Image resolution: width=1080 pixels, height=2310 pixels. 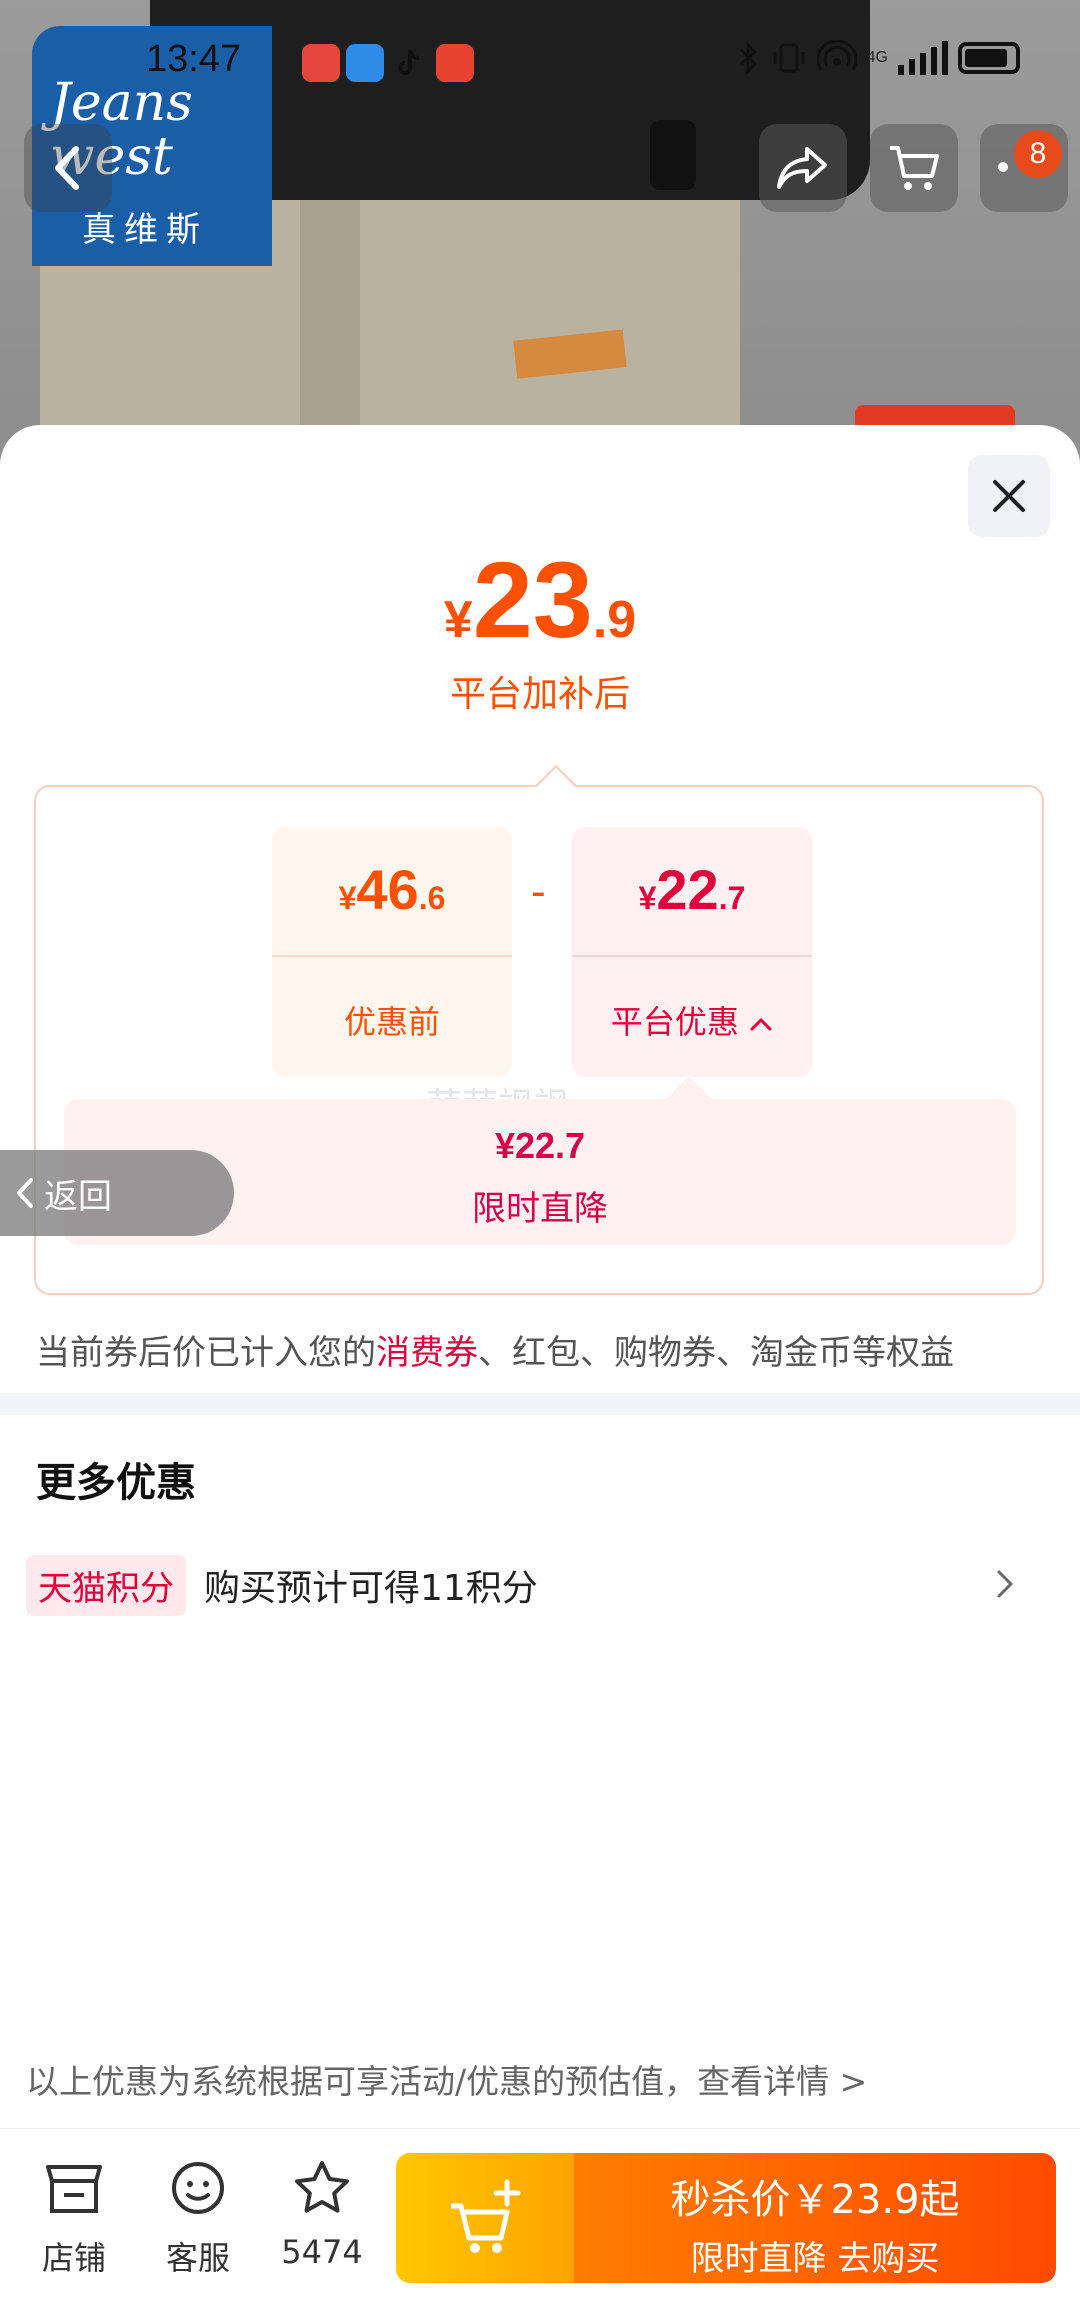 I want to click on favorite-button: 5474, so click(x=322, y=2215).